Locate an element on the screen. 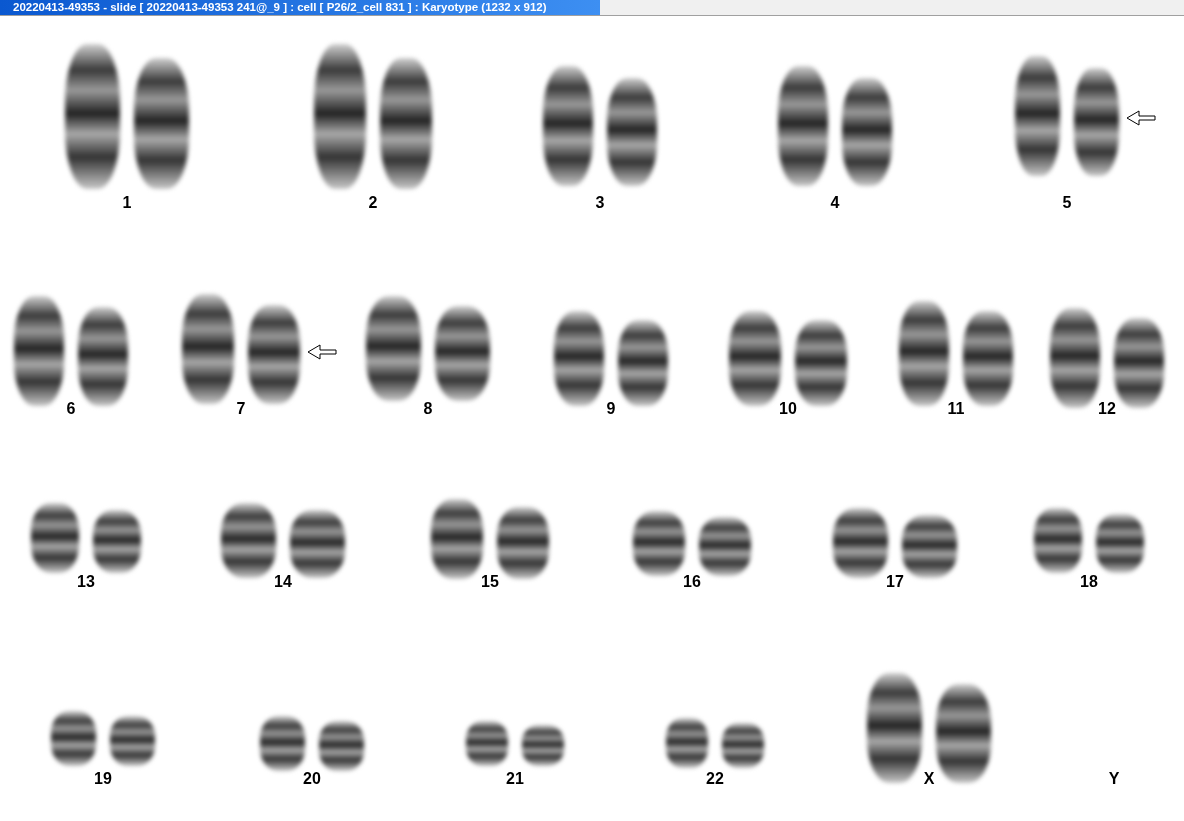  chromosome-label: X is located at coordinates (929, 779).